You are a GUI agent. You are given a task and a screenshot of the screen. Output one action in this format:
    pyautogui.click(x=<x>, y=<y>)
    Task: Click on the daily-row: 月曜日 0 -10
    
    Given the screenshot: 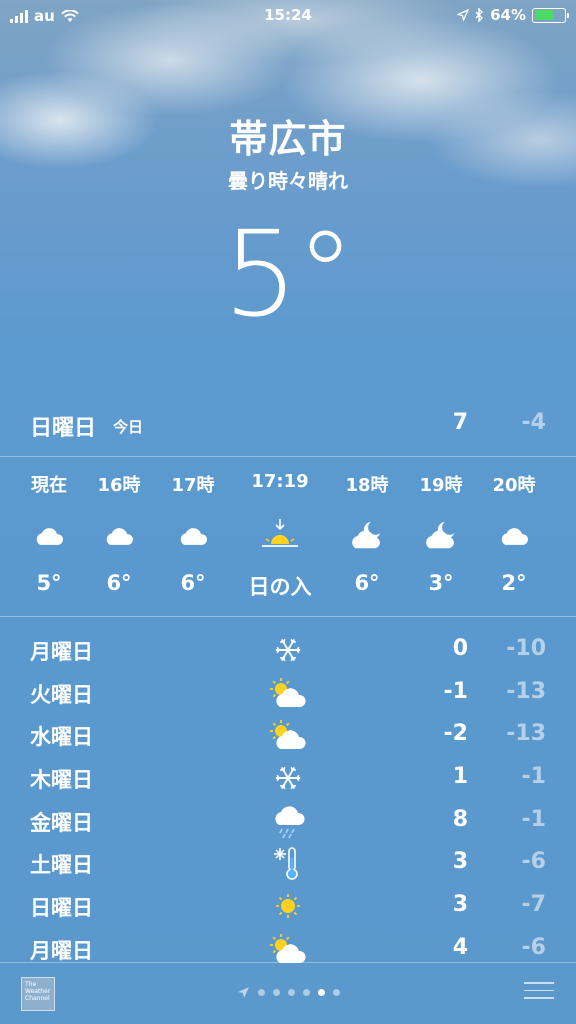 What is the action you would take?
    pyautogui.click(x=288, y=653)
    